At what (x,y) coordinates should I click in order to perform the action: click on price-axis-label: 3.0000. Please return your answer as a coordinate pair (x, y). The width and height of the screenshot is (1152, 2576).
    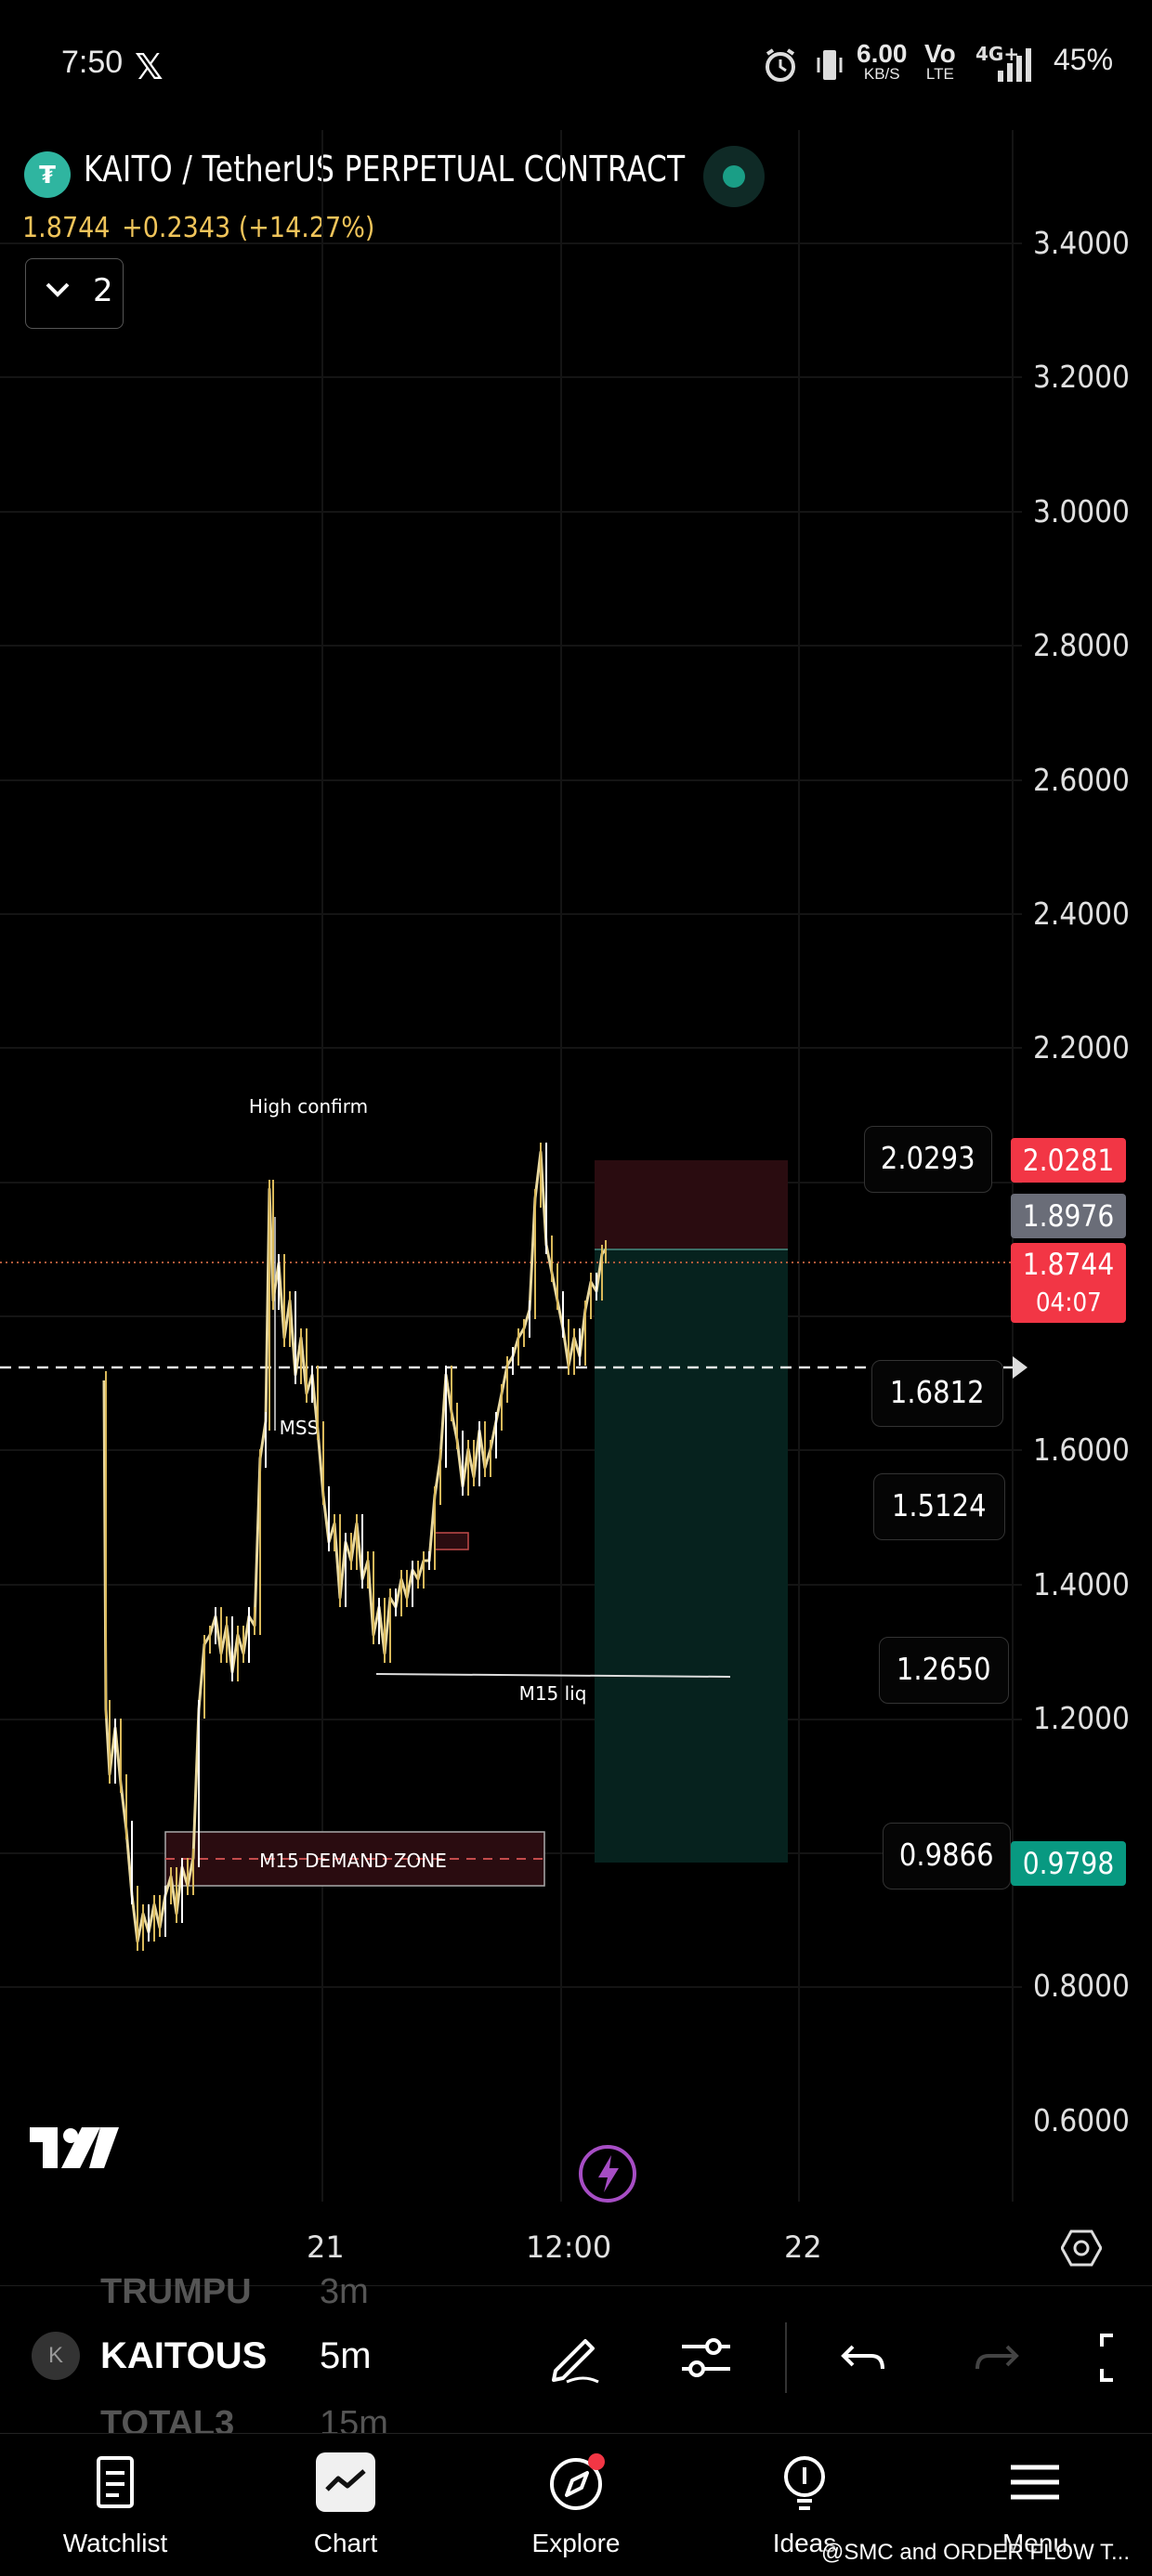
    Looking at the image, I should click on (1081, 512).